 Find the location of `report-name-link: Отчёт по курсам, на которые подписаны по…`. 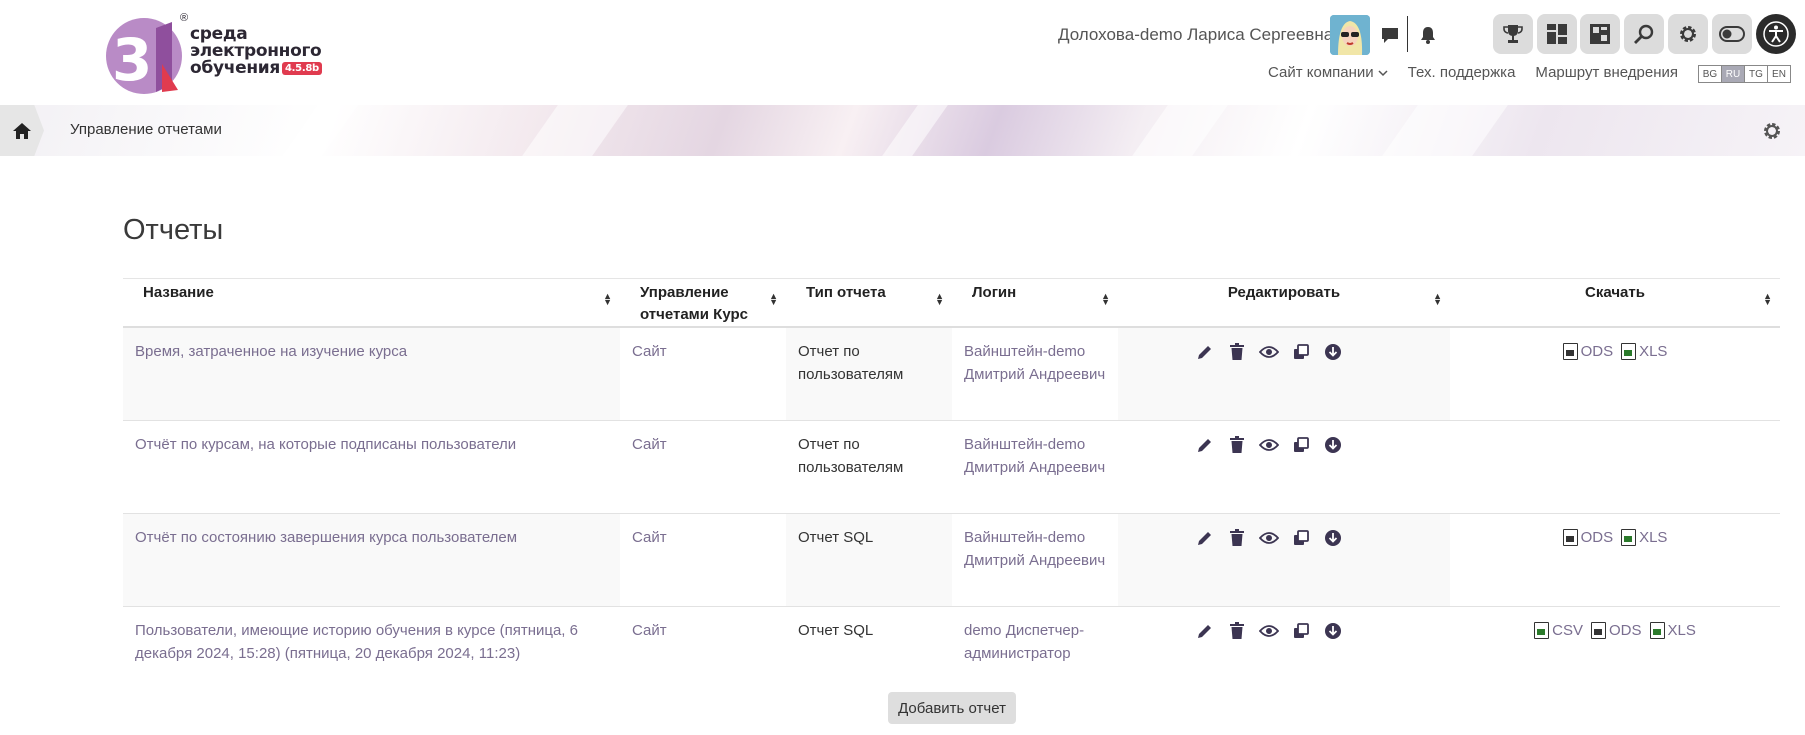

report-name-link: Отчёт по курсам, на которые подписаны по… is located at coordinates (371, 467).